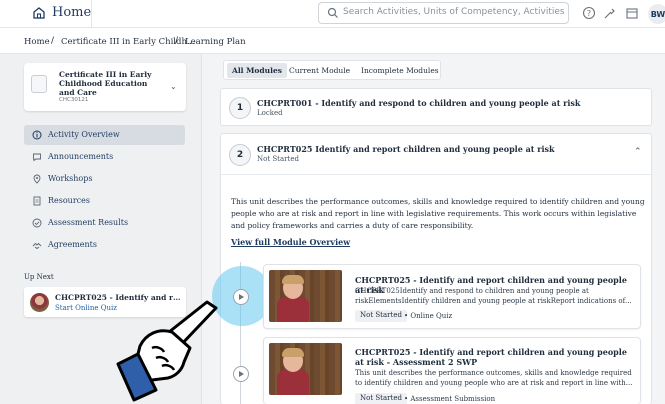  What do you see at coordinates (39, 84) in the screenshot?
I see `course-icon` at bounding box center [39, 84].